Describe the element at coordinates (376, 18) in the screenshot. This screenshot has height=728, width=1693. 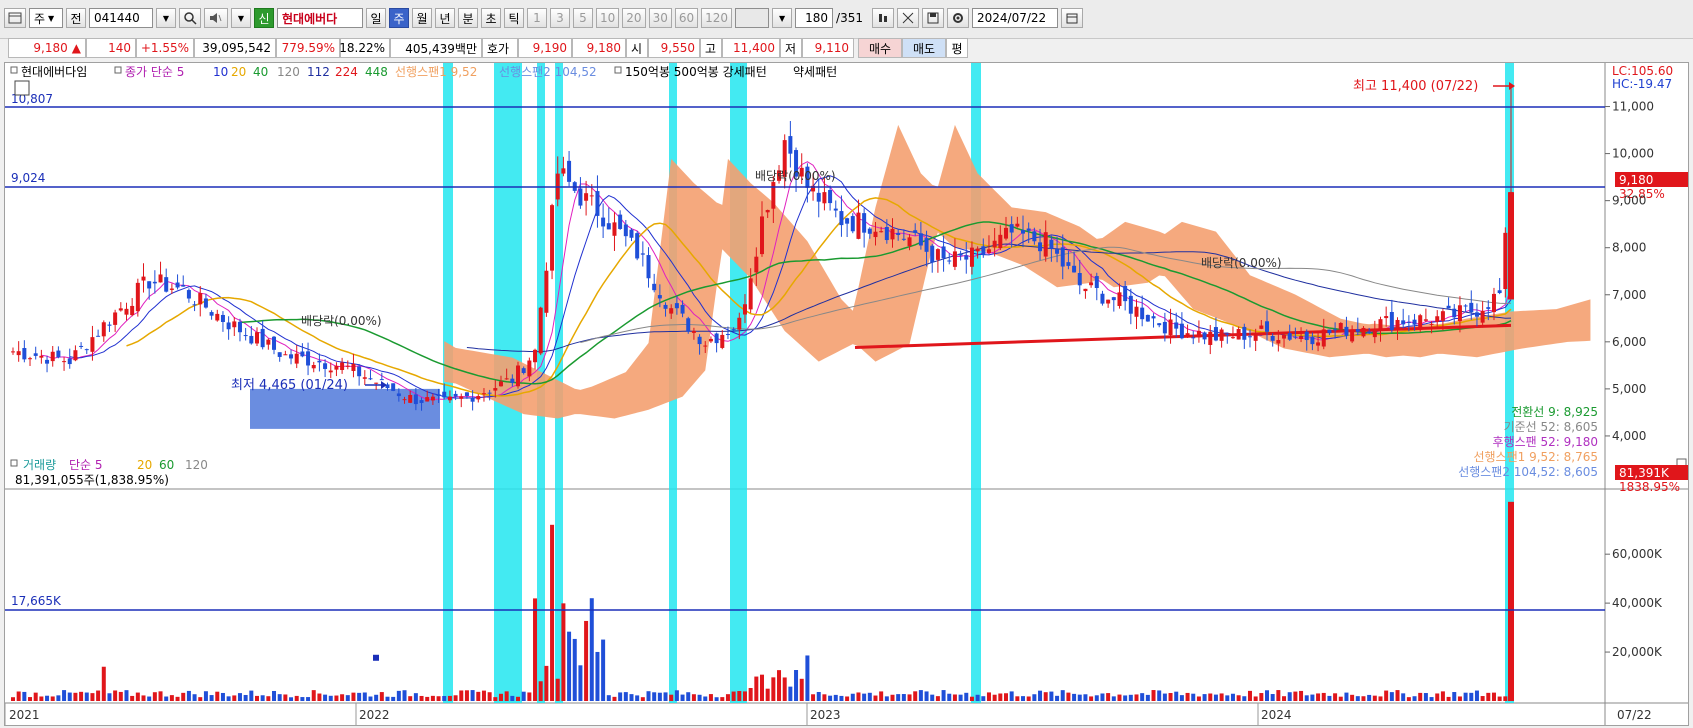
I see `period-day: 일` at that location.